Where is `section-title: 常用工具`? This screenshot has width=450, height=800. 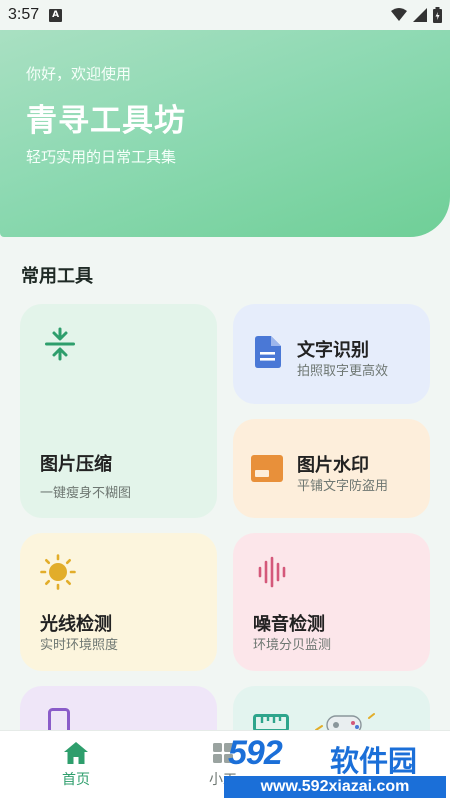
section-title: 常用工具 is located at coordinates (57, 276).